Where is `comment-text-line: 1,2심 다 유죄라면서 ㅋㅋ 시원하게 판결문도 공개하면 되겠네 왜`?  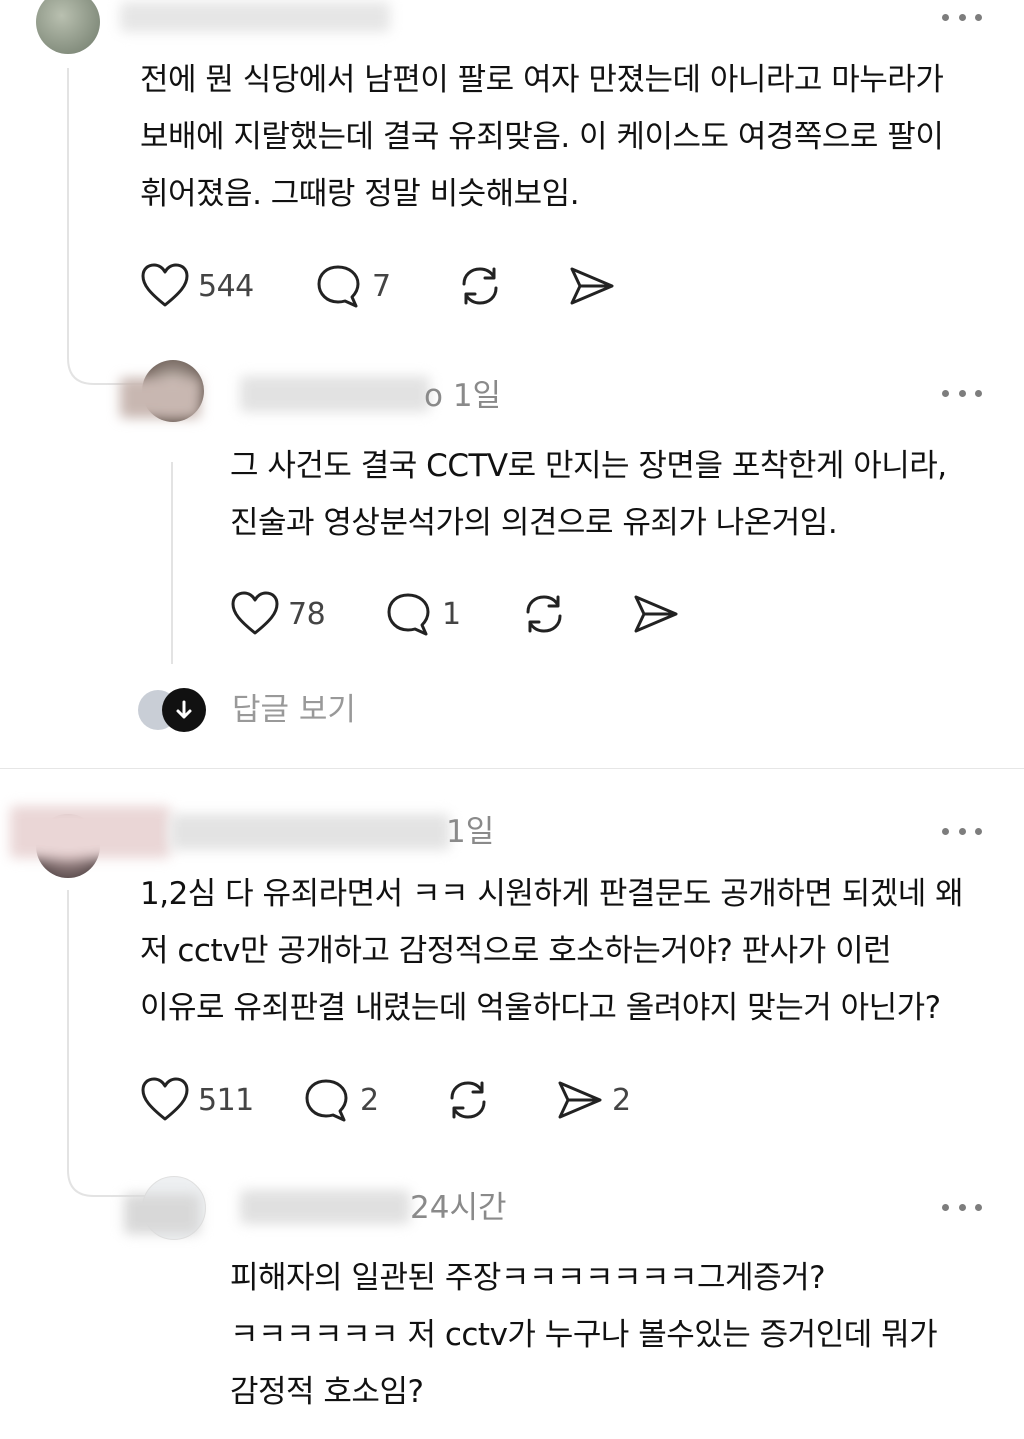
comment-text-line: 1,2심 다 유죄라면서 ㅋㅋ 시원하게 판결문도 공개하면 되겠네 왜 is located at coordinates (552, 894).